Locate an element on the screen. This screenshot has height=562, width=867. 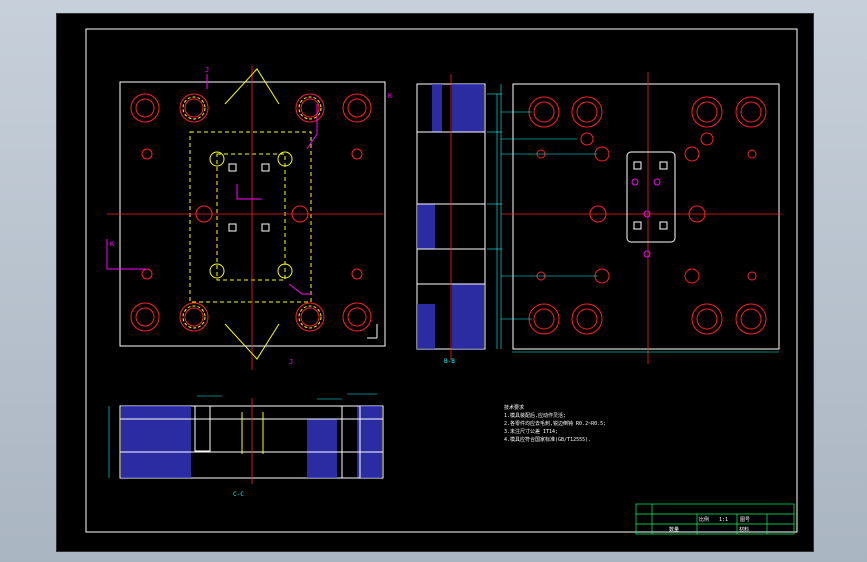
title-block is located at coordinates (715, 519).